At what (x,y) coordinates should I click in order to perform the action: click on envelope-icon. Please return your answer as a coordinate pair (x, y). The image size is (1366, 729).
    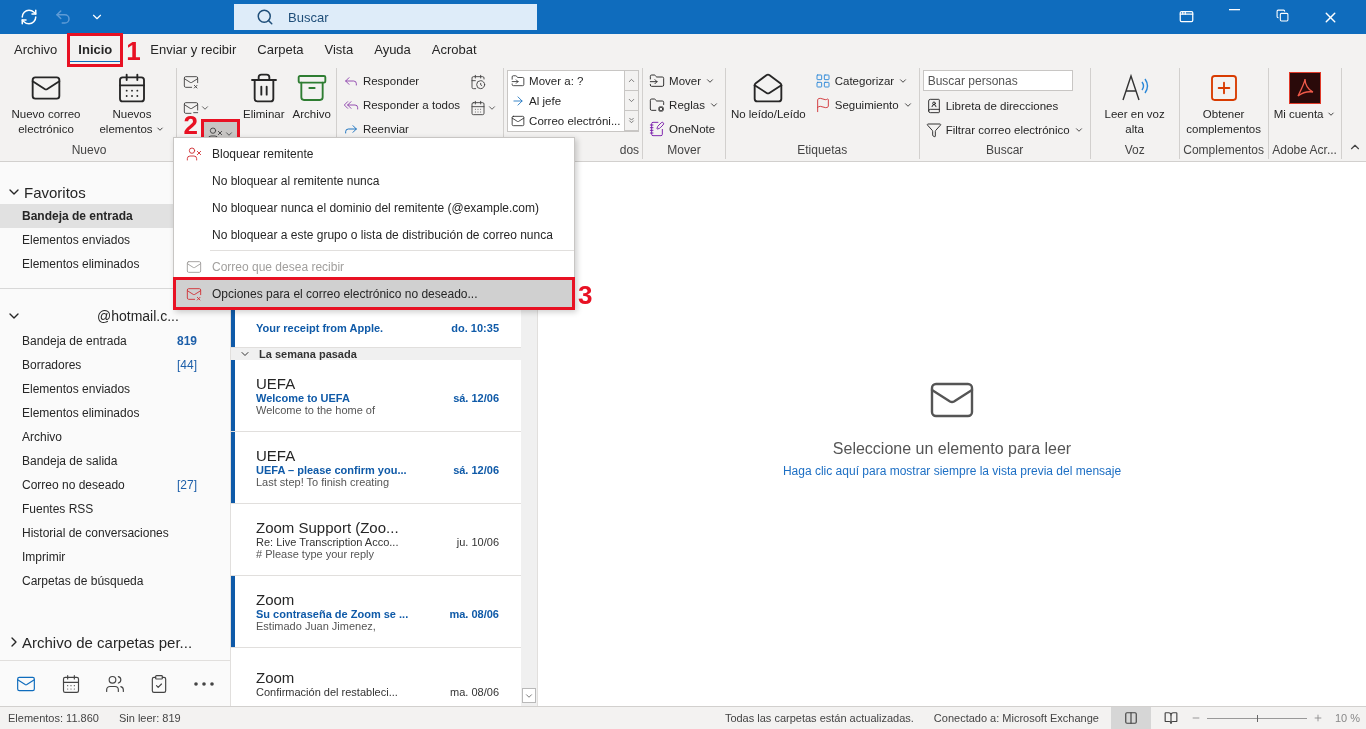
    Looking at the image, I should click on (518, 121).